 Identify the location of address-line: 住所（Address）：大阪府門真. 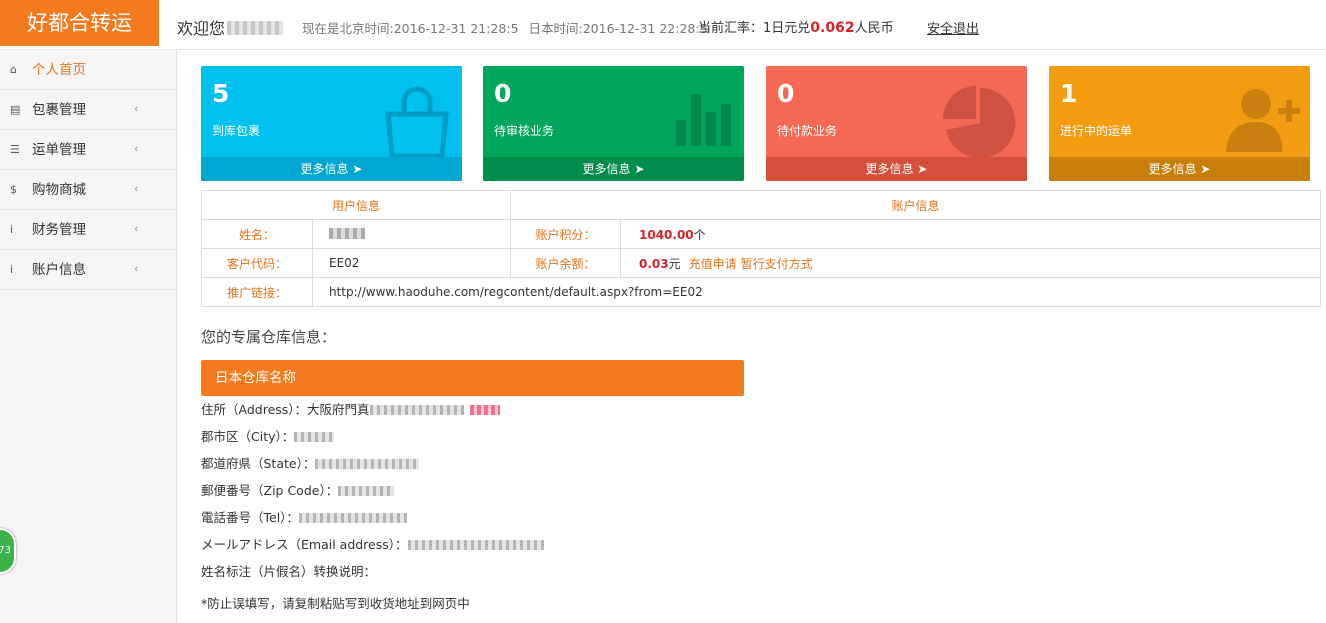
(472, 409).